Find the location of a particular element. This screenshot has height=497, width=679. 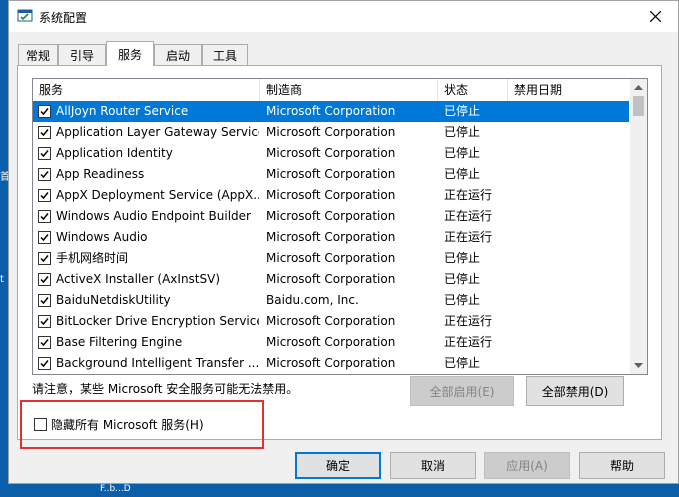

table-row: BaiduNetdiskUtility Baidu.com, Inc. 已停止 is located at coordinates (331, 300).